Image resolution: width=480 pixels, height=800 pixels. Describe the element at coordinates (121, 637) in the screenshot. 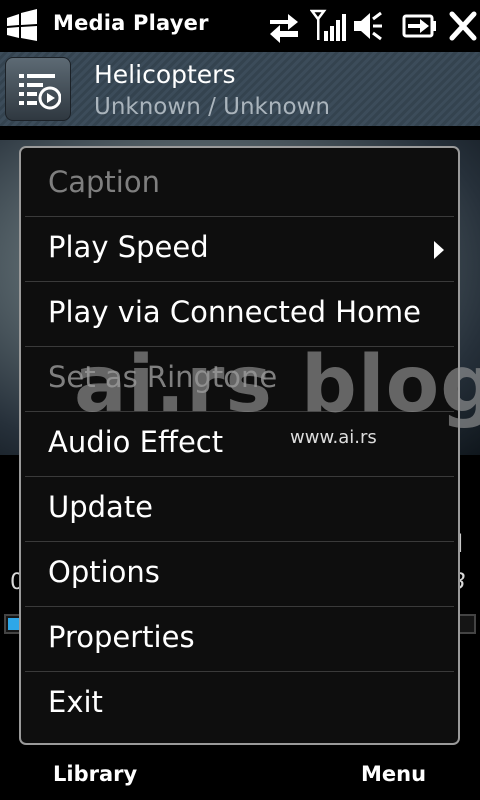

I see `menu-item-label: Properties` at that location.